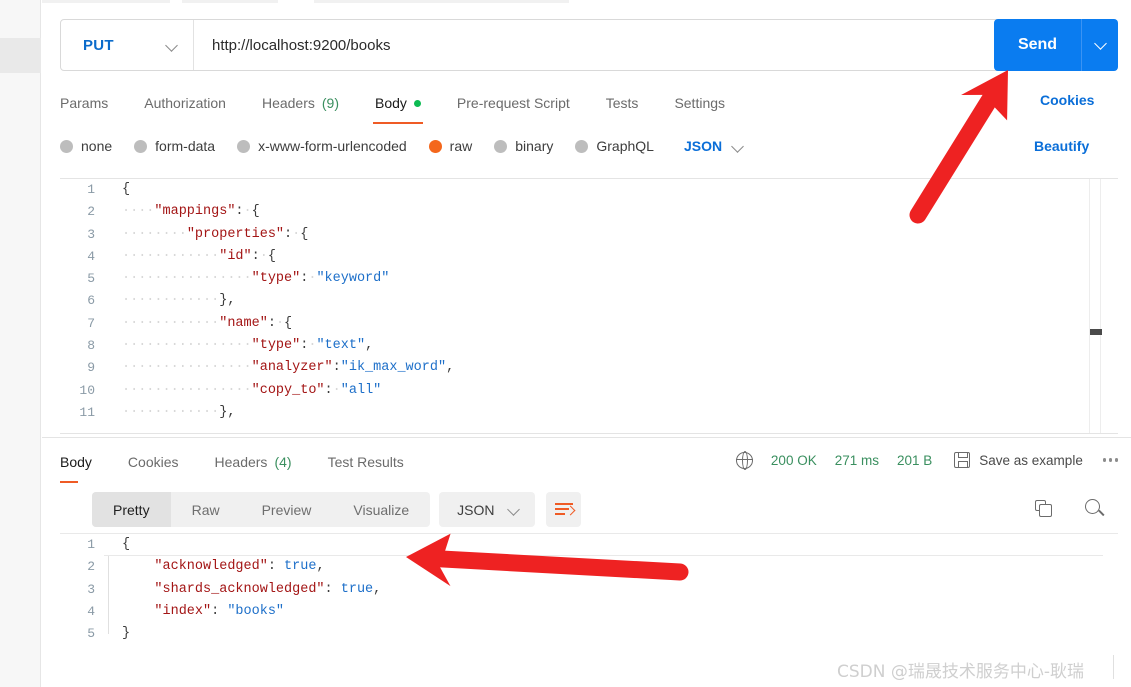 The image size is (1131, 687). What do you see at coordinates (287, 509) in the screenshot?
I see `response-view-preview: Preview` at bounding box center [287, 509].